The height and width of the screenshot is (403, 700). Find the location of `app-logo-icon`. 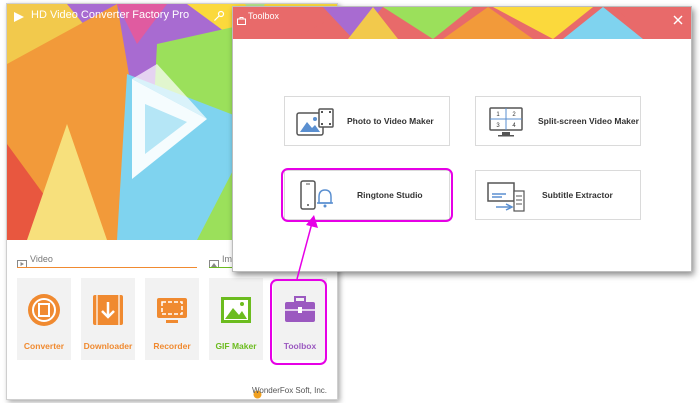

app-logo-icon is located at coordinates (19, 16).